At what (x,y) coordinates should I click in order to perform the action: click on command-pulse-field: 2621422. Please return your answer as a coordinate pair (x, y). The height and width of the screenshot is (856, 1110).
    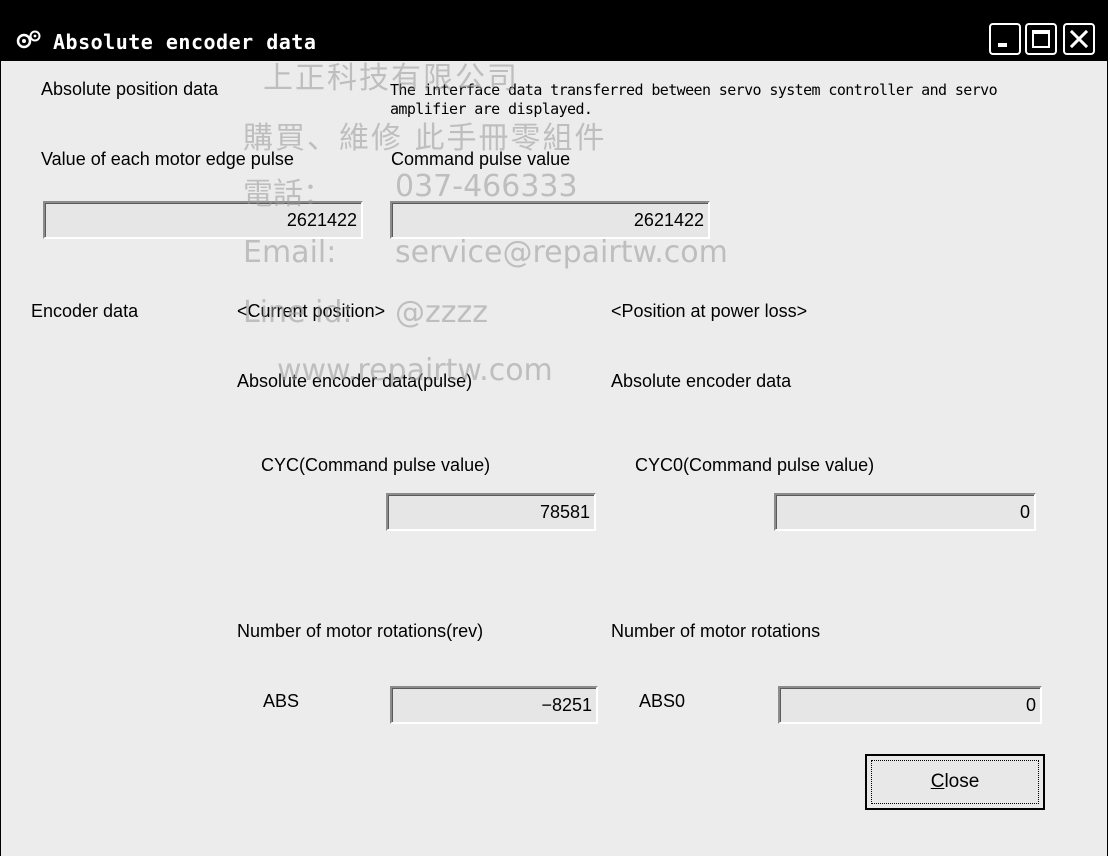
    Looking at the image, I should click on (550, 220).